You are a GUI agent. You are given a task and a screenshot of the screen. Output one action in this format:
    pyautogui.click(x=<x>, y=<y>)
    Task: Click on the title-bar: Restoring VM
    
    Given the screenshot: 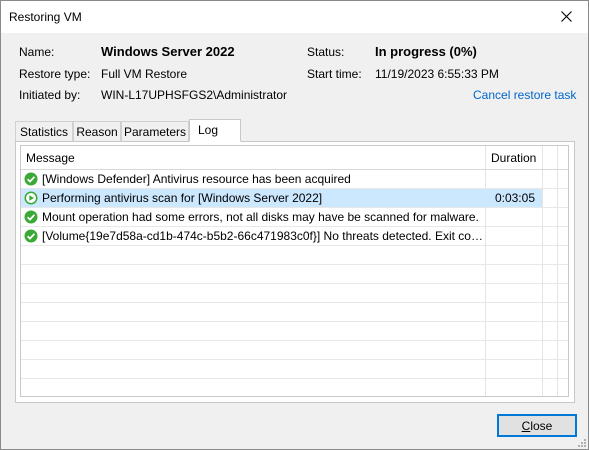 What is the action you would take?
    pyautogui.click(x=294, y=17)
    